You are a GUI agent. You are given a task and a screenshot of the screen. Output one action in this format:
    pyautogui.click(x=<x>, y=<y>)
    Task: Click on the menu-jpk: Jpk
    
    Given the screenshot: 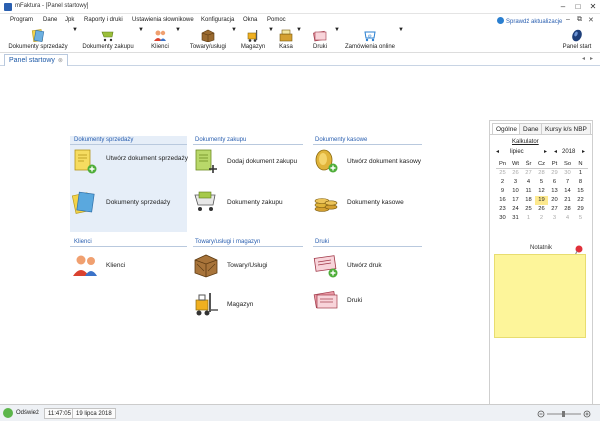 What is the action you would take?
    pyautogui.click(x=69, y=20)
    